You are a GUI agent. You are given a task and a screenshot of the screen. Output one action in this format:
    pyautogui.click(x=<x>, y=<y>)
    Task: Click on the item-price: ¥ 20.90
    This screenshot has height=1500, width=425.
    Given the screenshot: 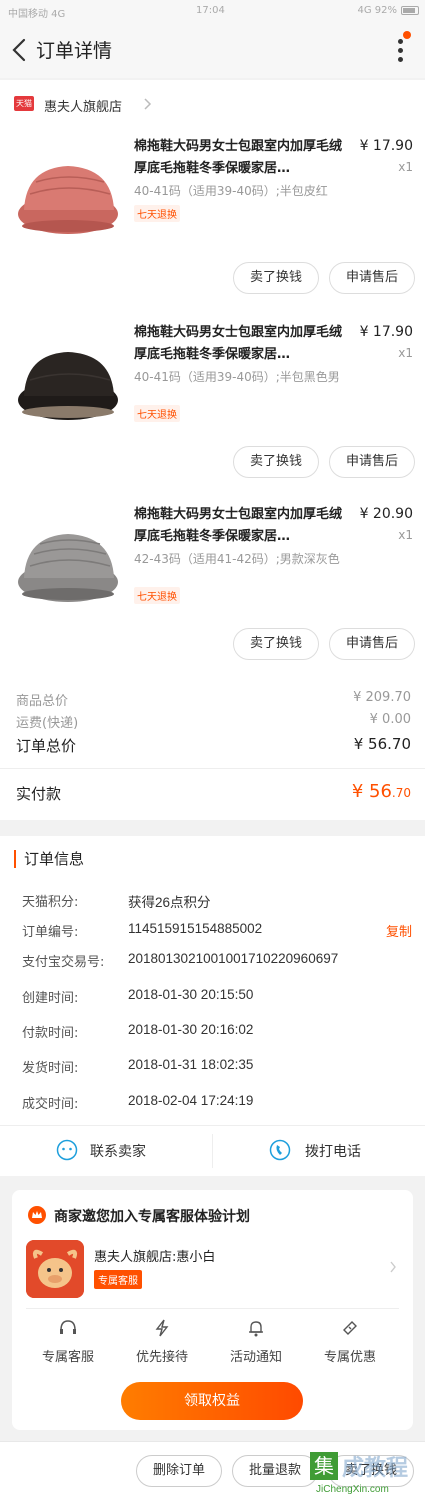 What is the action you would take?
    pyautogui.click(x=386, y=514)
    